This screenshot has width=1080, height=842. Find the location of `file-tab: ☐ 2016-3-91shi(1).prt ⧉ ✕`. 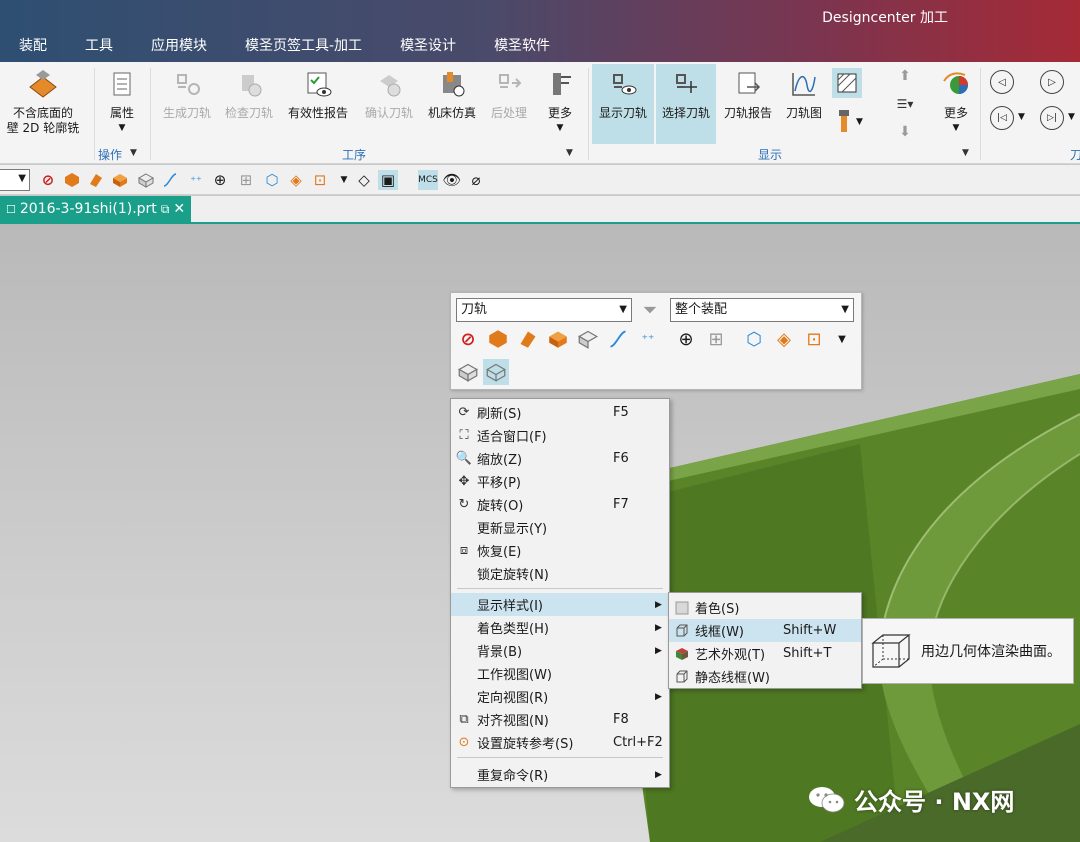

file-tab: ☐ 2016-3-91shi(1).prt ⧉ ✕ is located at coordinates (96, 209).